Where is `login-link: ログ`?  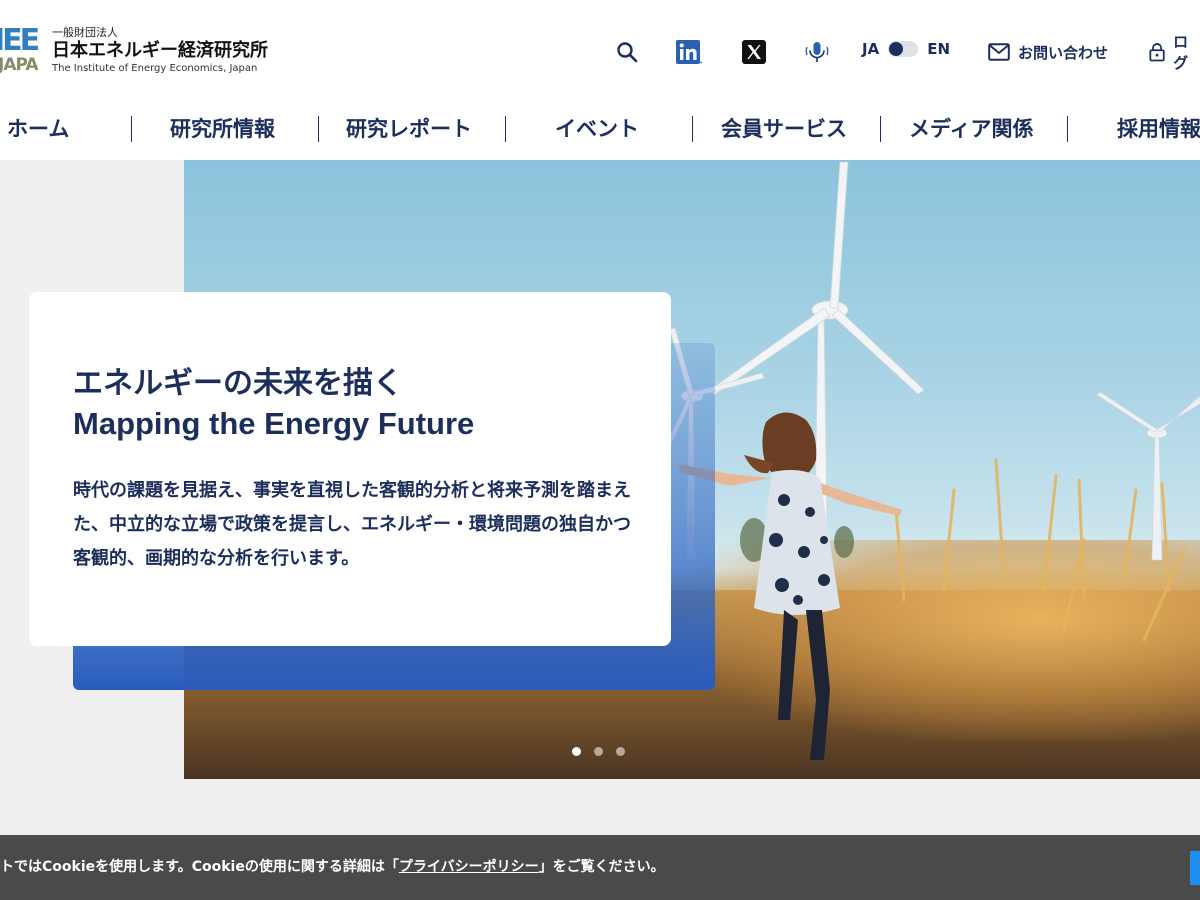
login-link: ログ is located at coordinates (1174, 52).